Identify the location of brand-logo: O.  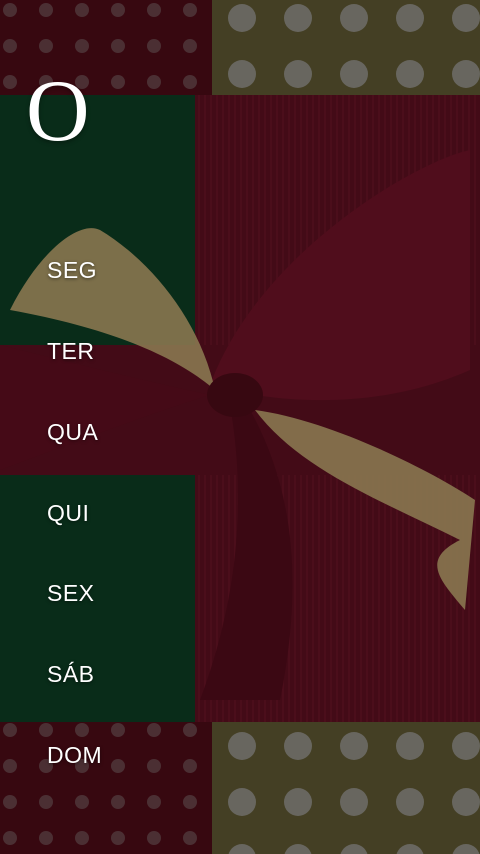
(58, 111).